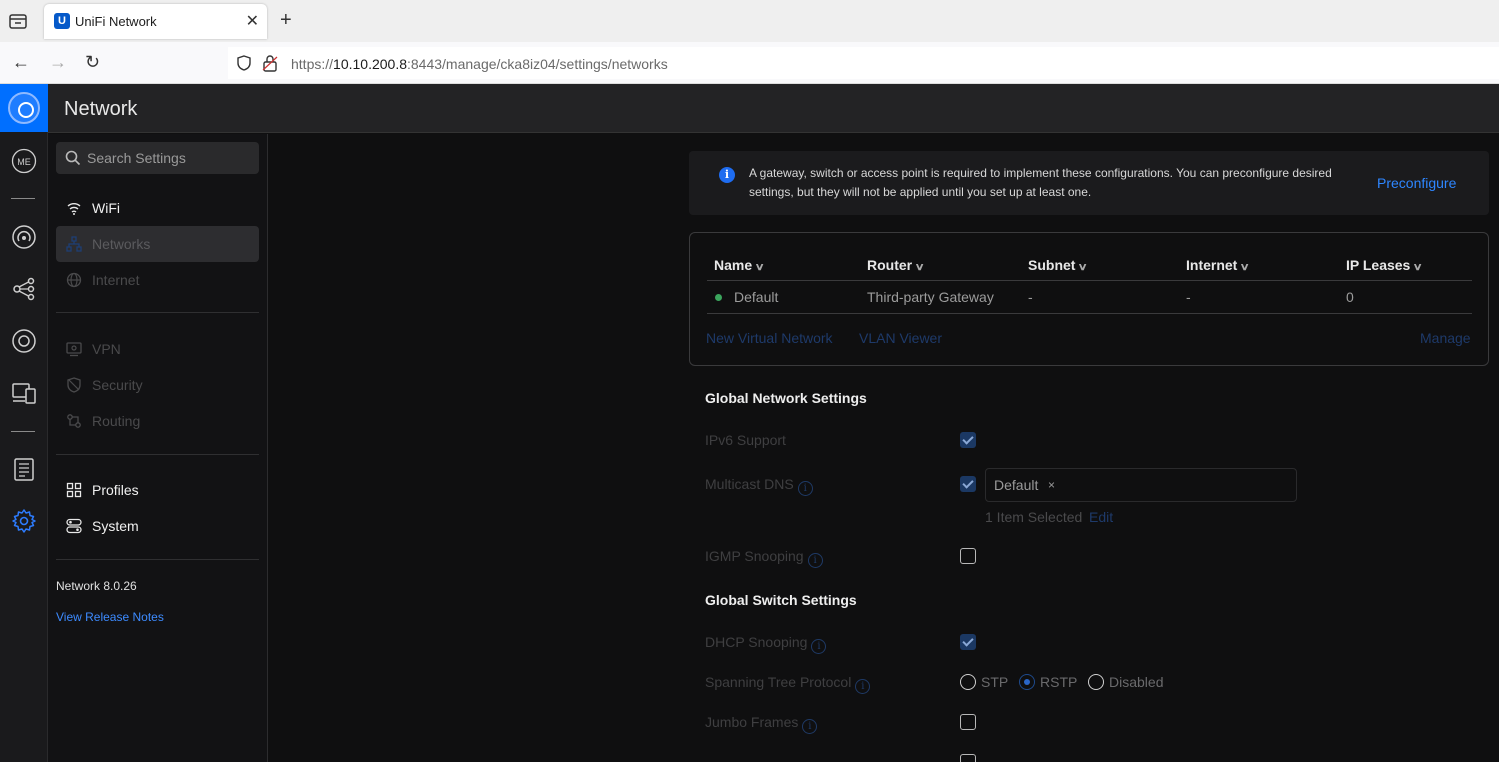  Describe the element at coordinates (1141, 485) in the screenshot. I see `multicast-dns-network-select: Default ×` at that location.